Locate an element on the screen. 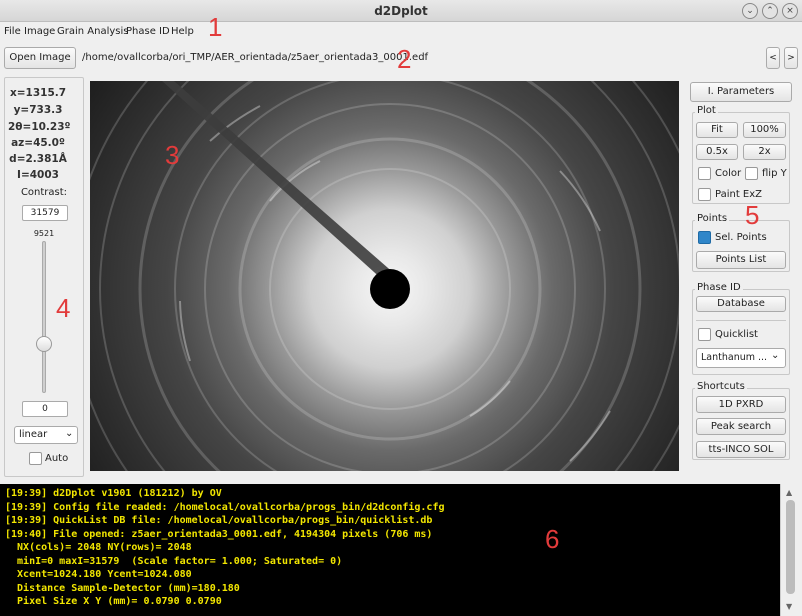 The width and height of the screenshot is (802, 616). quicklist-checkbox is located at coordinates (704, 334).